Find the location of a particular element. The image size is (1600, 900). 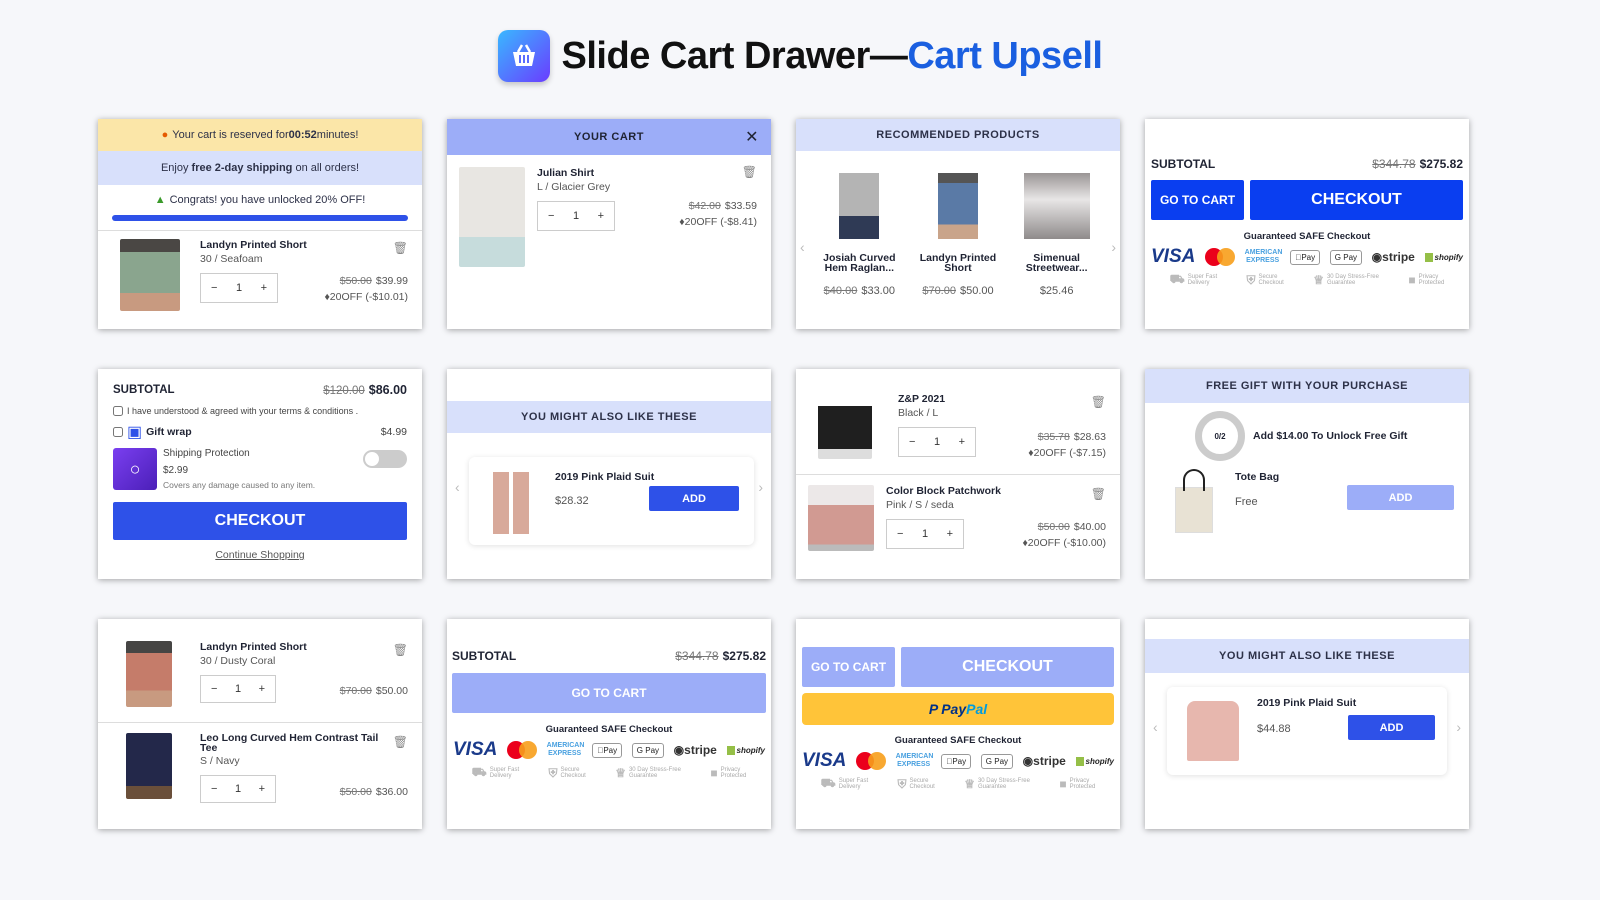

recommended-product: Josiah Curved Hem Raglan... $40.00 $33.00 is located at coordinates (859, 235).